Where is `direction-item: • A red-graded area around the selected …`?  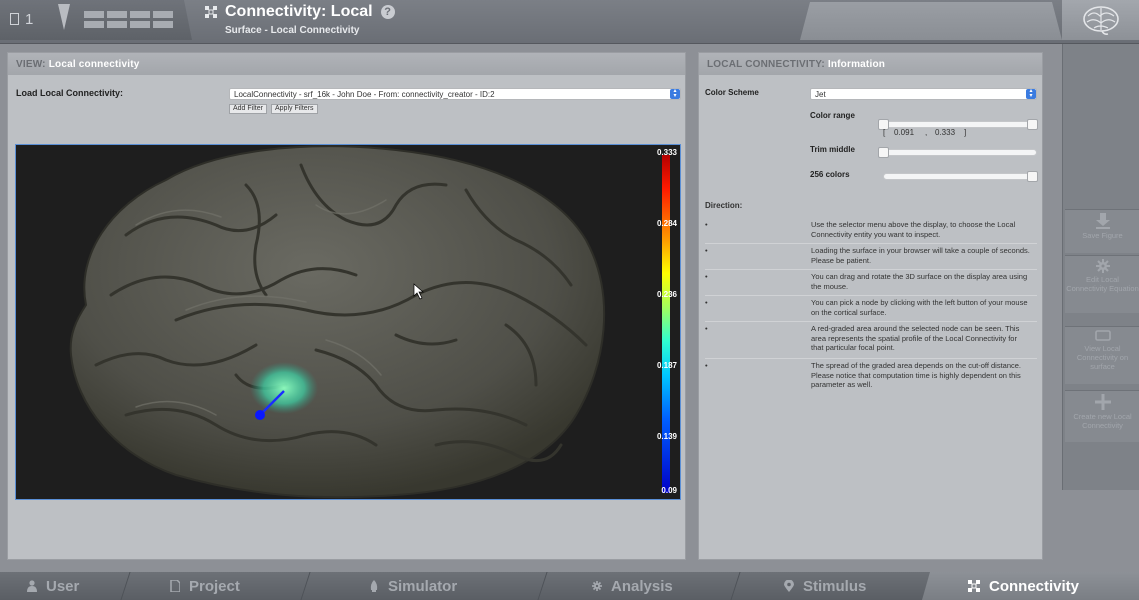
direction-item: • A red-graded area around the selected … is located at coordinates (871, 341).